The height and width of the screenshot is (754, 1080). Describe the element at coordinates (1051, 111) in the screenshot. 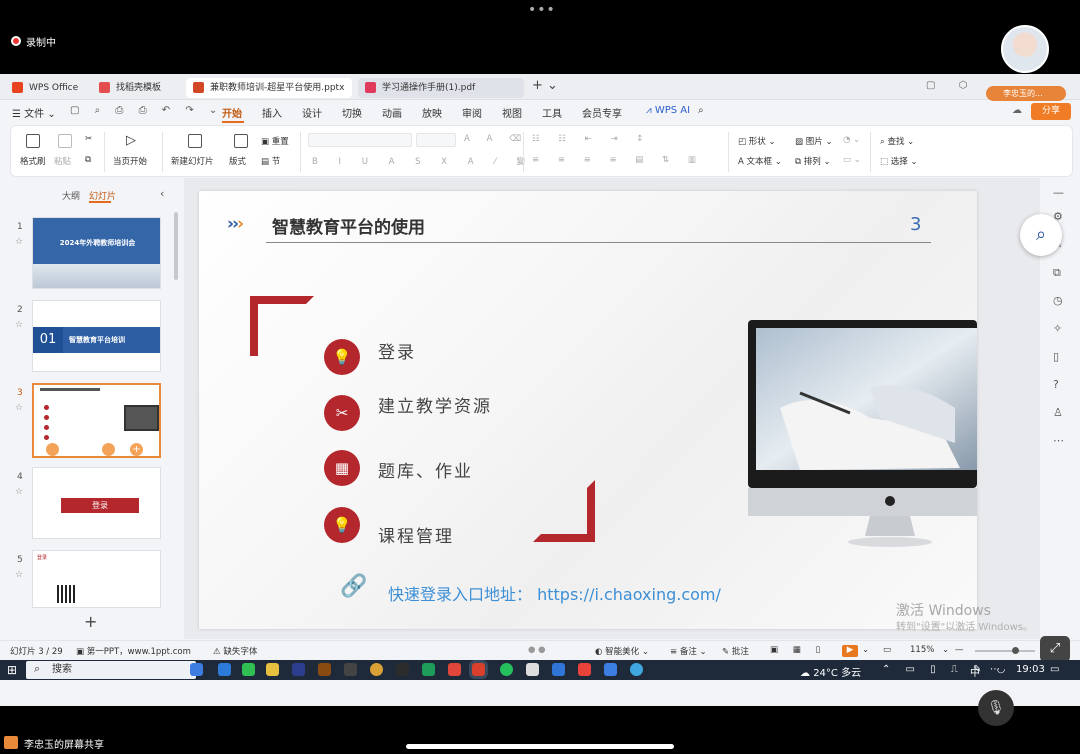

I see `share-button: 分享` at that location.